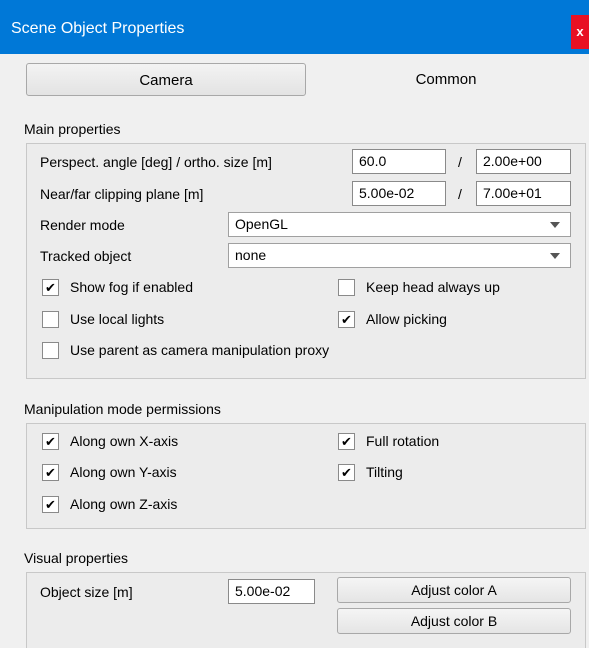 This screenshot has height=648, width=589. I want to click on along-z-label: Along own Z-axis, so click(124, 504).